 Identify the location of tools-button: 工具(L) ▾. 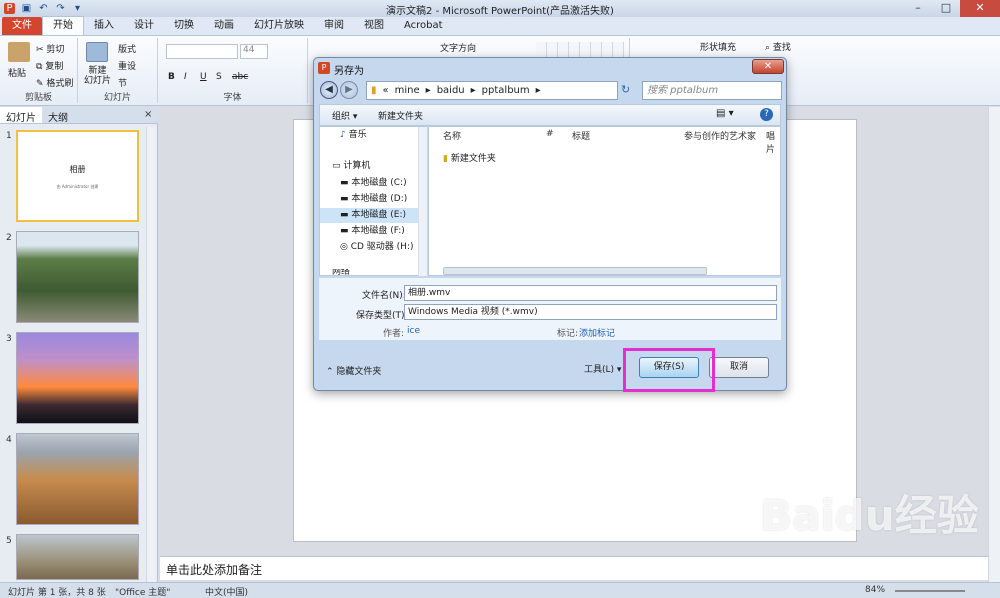
(602, 368).